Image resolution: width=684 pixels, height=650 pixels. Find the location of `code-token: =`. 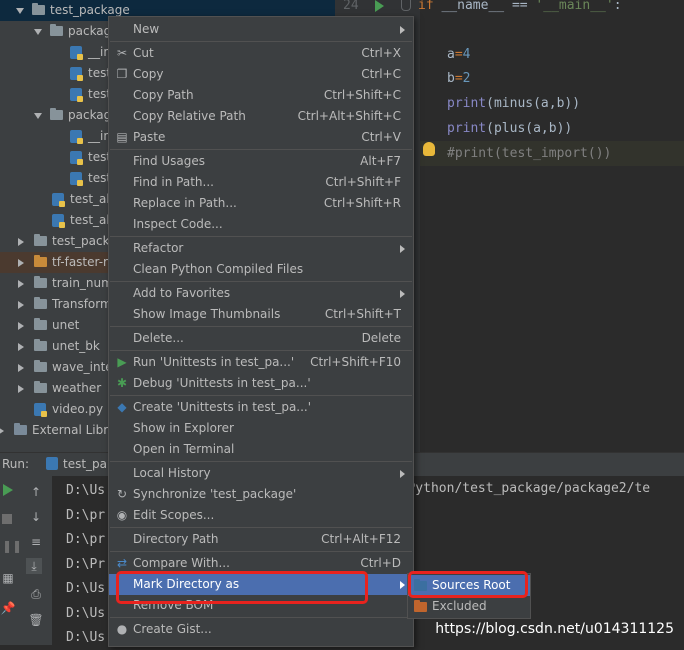

code-token: = is located at coordinates (458, 54).